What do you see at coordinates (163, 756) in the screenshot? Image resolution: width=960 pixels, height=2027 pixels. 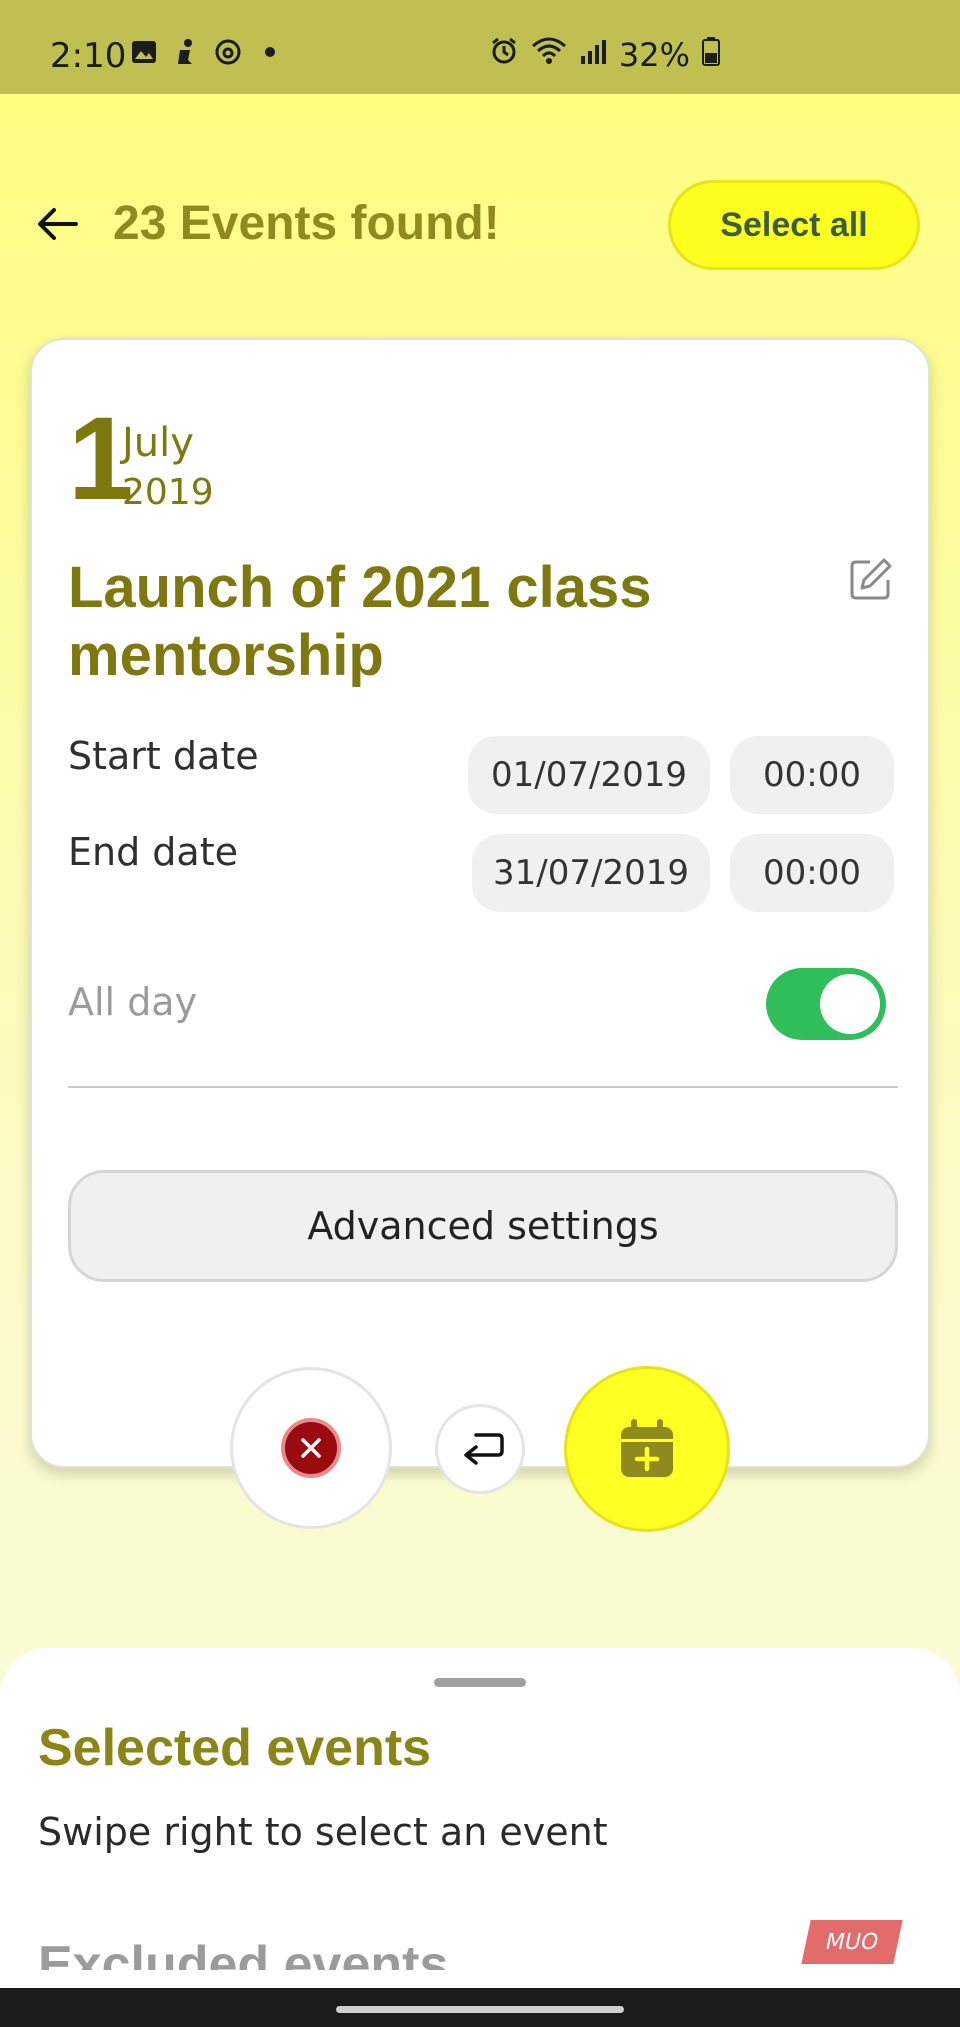 I see `start-date-label: Start date` at bounding box center [163, 756].